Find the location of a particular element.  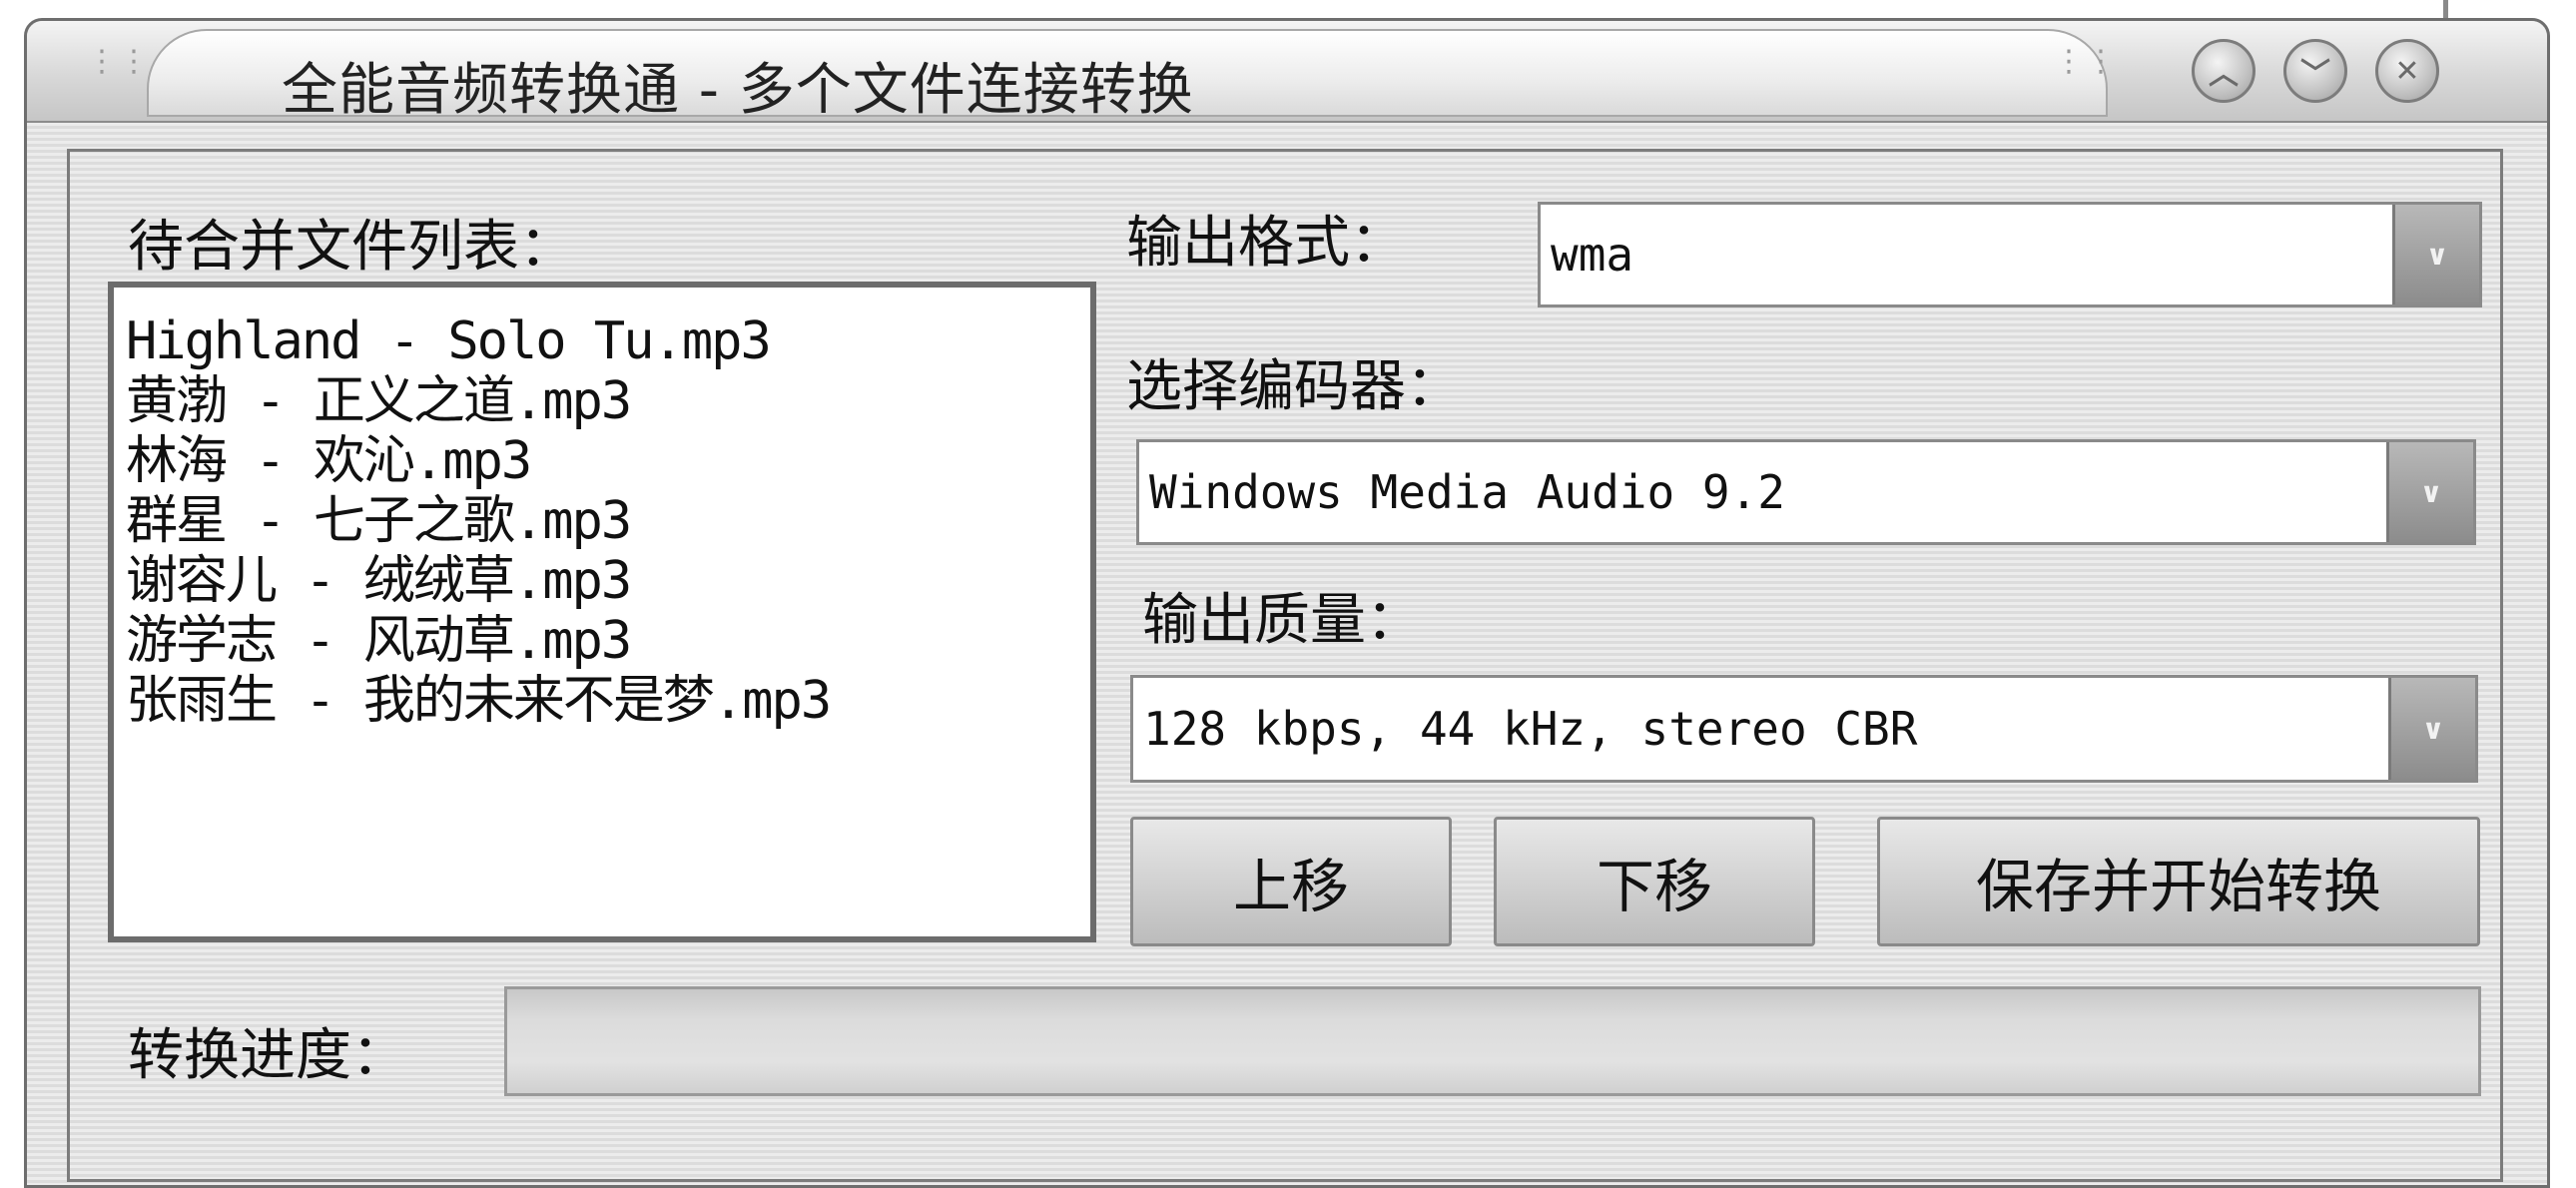

list-item: 谢容儿 - 绒绒草.mp3 is located at coordinates (608, 581).